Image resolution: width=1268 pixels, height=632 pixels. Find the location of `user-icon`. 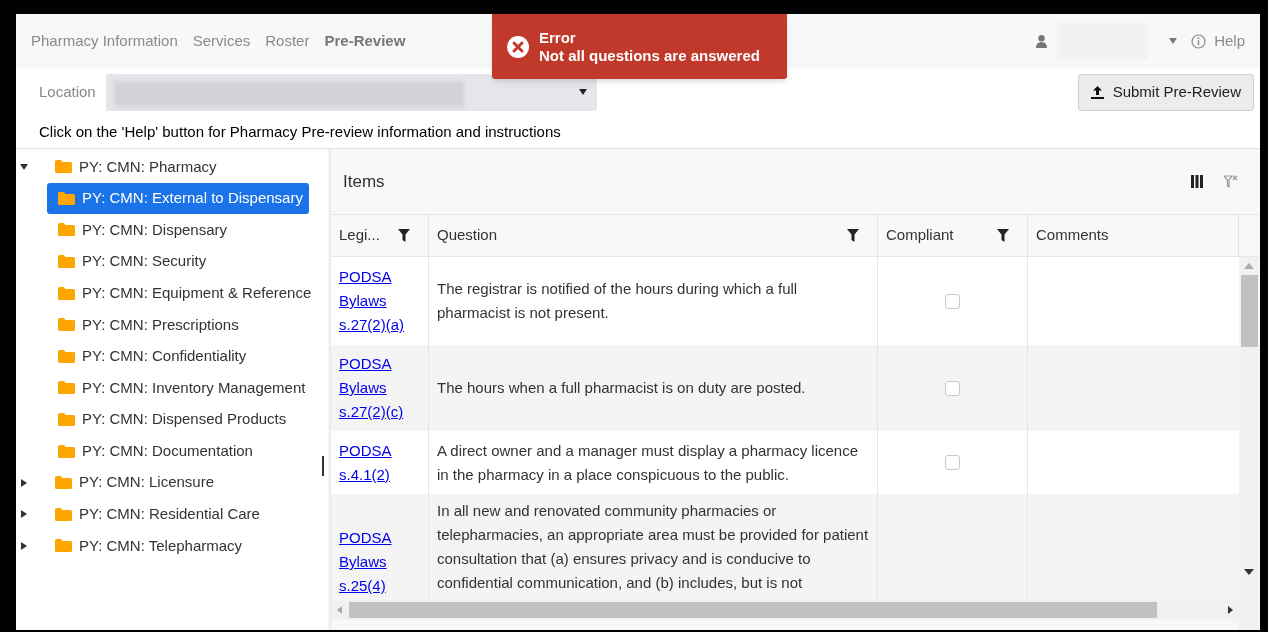

user-icon is located at coordinates (1042, 41).